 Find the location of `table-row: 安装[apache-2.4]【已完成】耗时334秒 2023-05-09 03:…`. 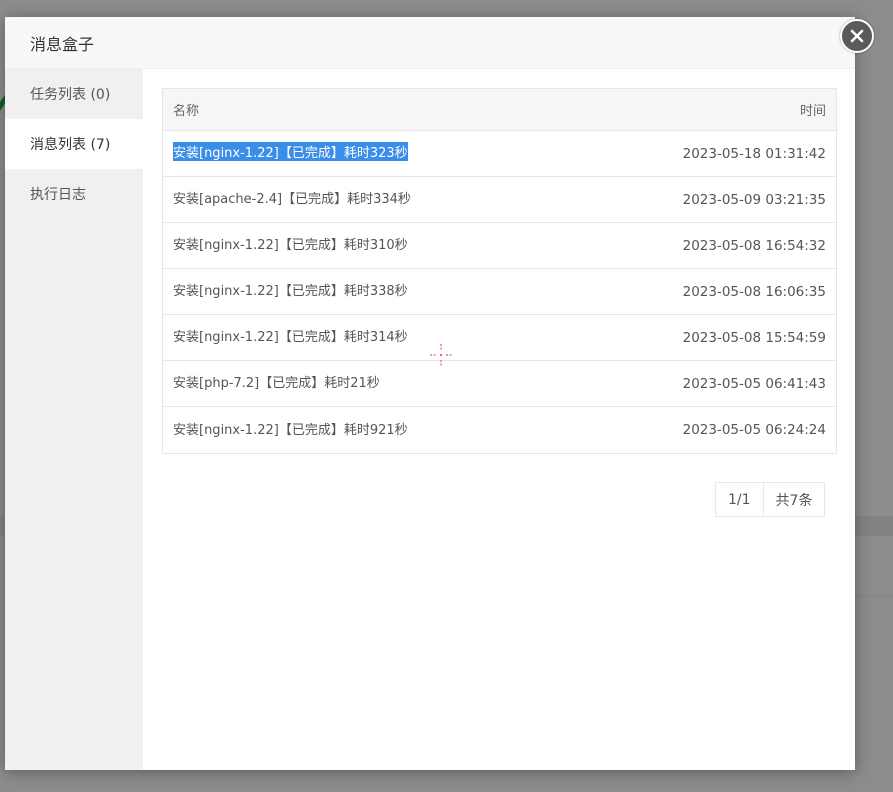

table-row: 安装[apache-2.4]【已完成】耗时334秒 2023-05-09 03:… is located at coordinates (499, 200).